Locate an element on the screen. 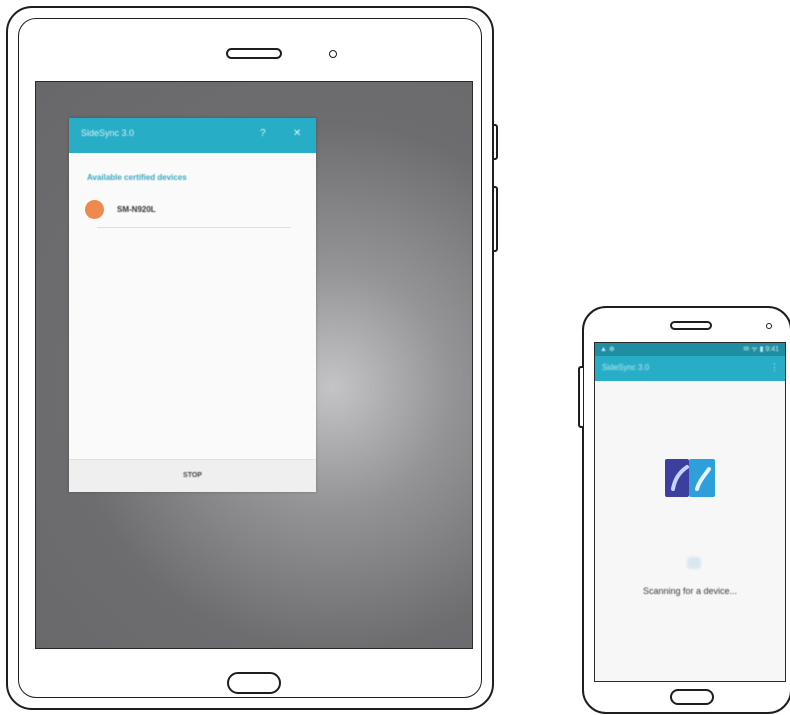 This screenshot has height=715, width=790. phone-app-bar: SideSync 3.0 ⋮ is located at coordinates (690, 368).